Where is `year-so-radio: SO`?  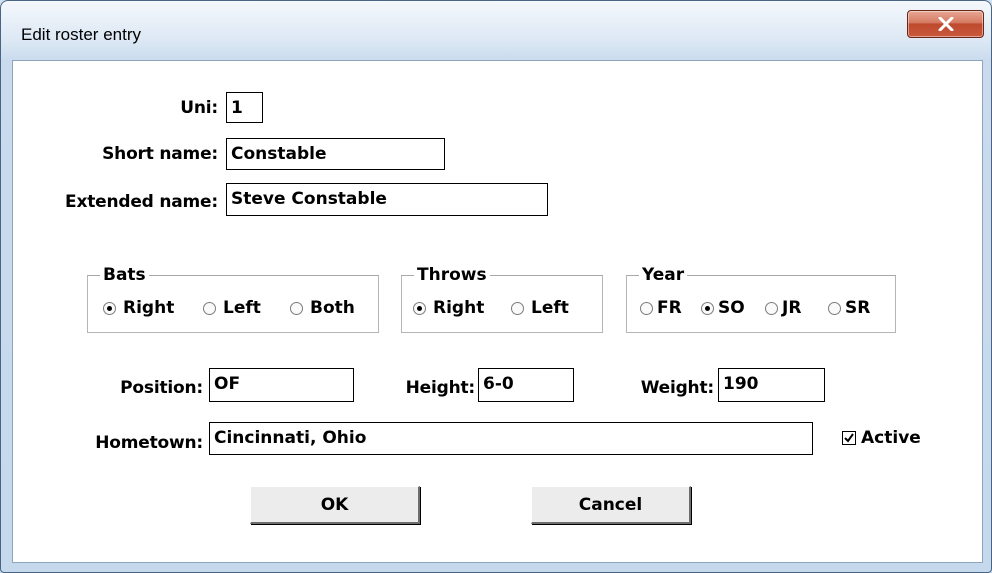 year-so-radio: SO is located at coordinates (723, 308).